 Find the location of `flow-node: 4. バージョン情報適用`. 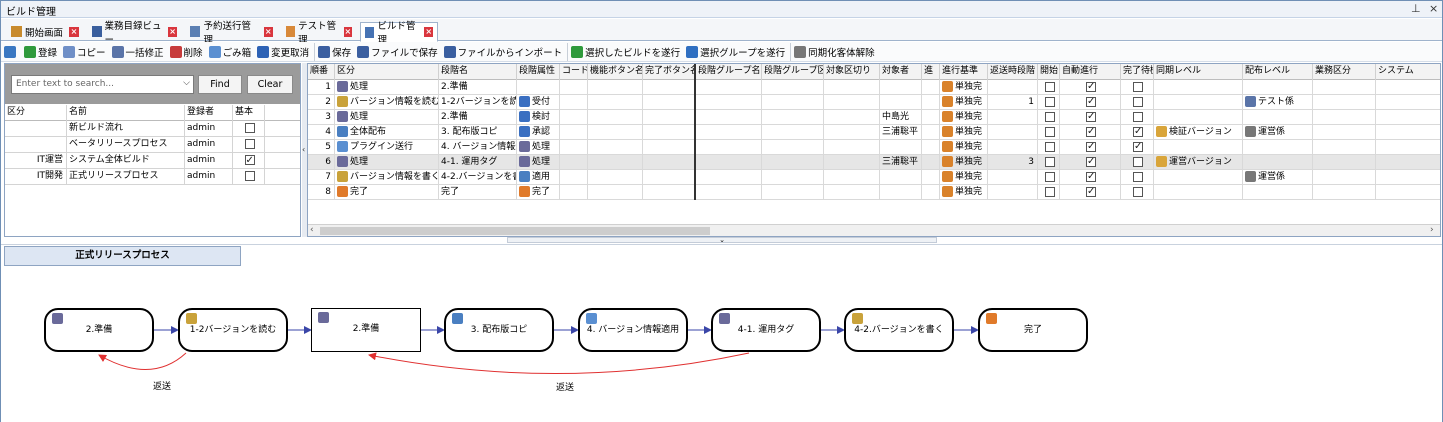

flow-node: 4. バージョン情報適用 is located at coordinates (633, 330).